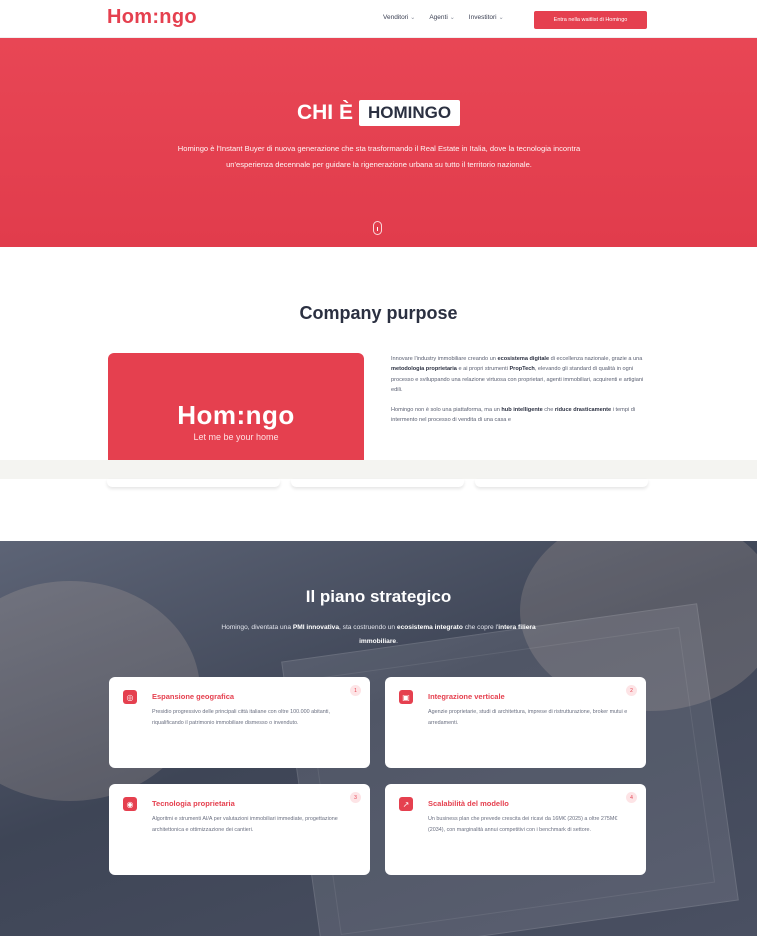 The height and width of the screenshot is (936, 757). What do you see at coordinates (377, 228) in the screenshot?
I see `scroll-down-icon` at bounding box center [377, 228].